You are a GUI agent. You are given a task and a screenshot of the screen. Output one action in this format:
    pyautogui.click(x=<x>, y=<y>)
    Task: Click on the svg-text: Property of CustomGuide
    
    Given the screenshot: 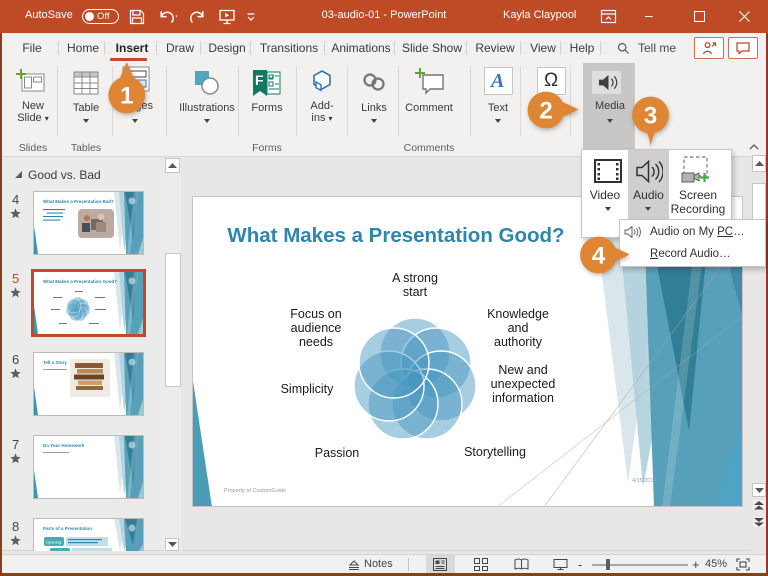 What is the action you would take?
    pyautogui.click(x=255, y=491)
    